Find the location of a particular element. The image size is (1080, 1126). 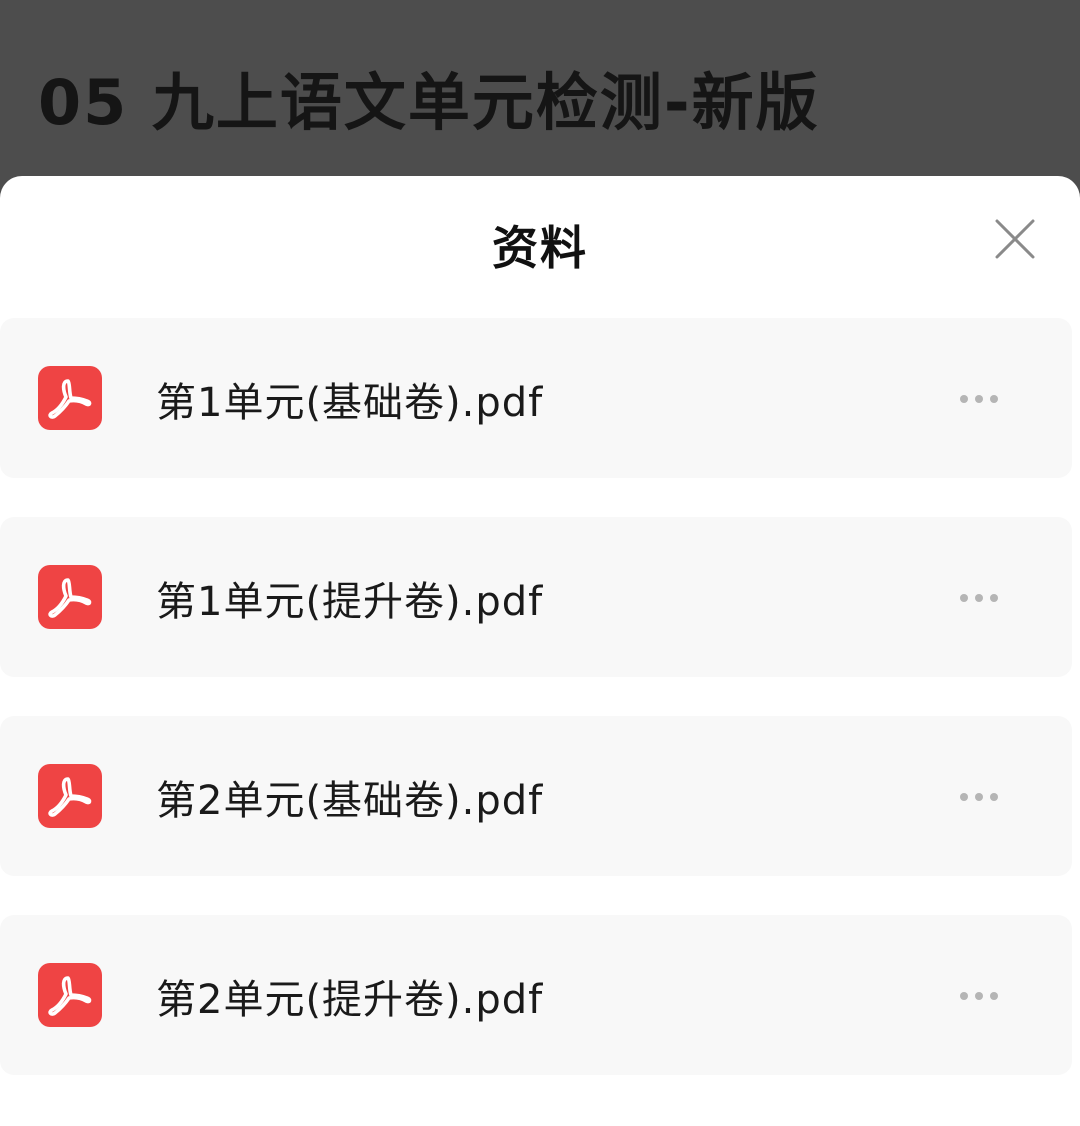

close-button is located at coordinates (1015, 239).